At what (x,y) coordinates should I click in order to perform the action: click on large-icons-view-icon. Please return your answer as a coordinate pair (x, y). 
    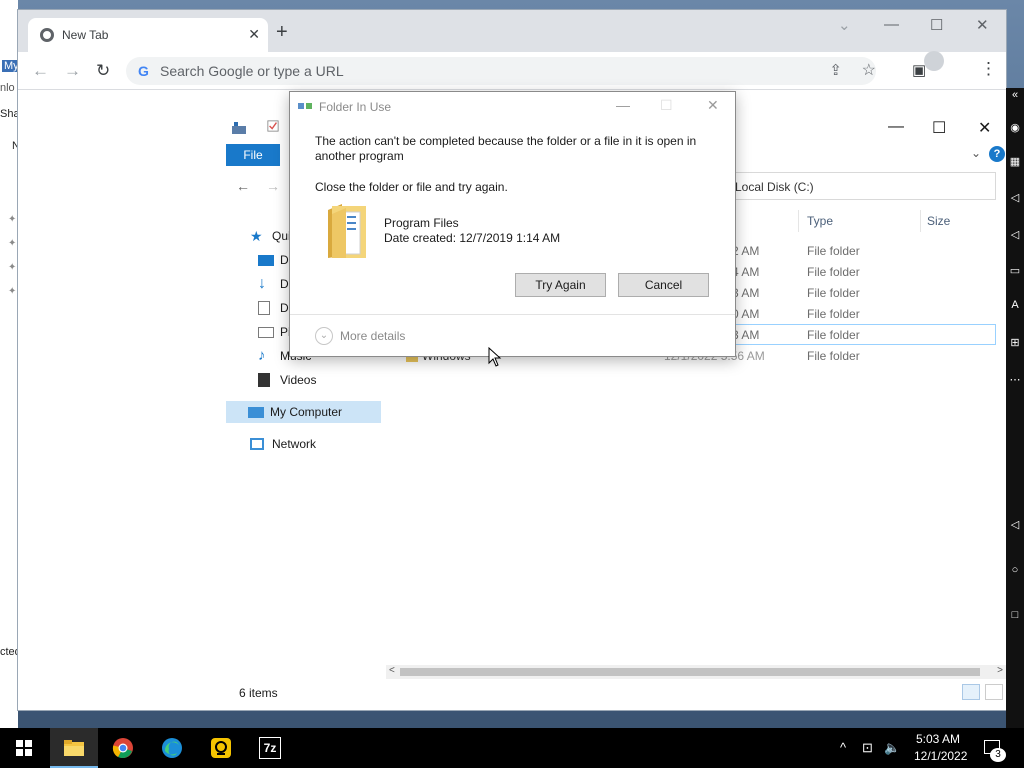
    Looking at the image, I should click on (994, 692).